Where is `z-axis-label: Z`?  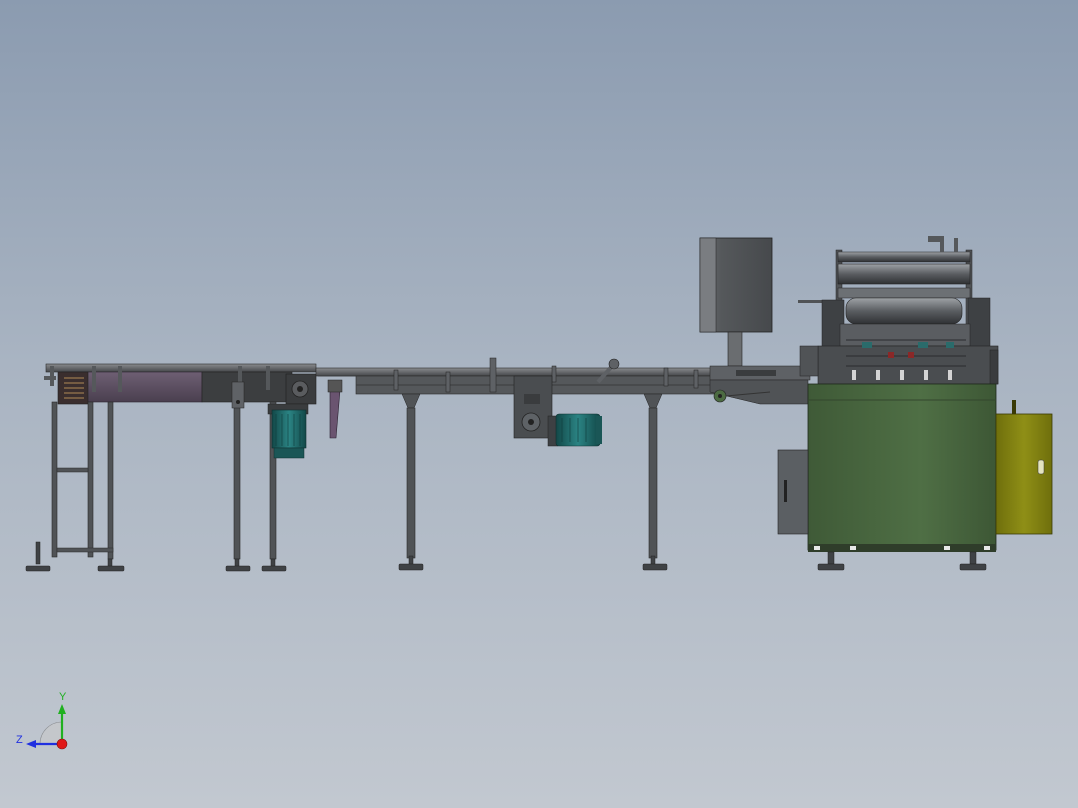 z-axis-label: Z is located at coordinates (19, 740).